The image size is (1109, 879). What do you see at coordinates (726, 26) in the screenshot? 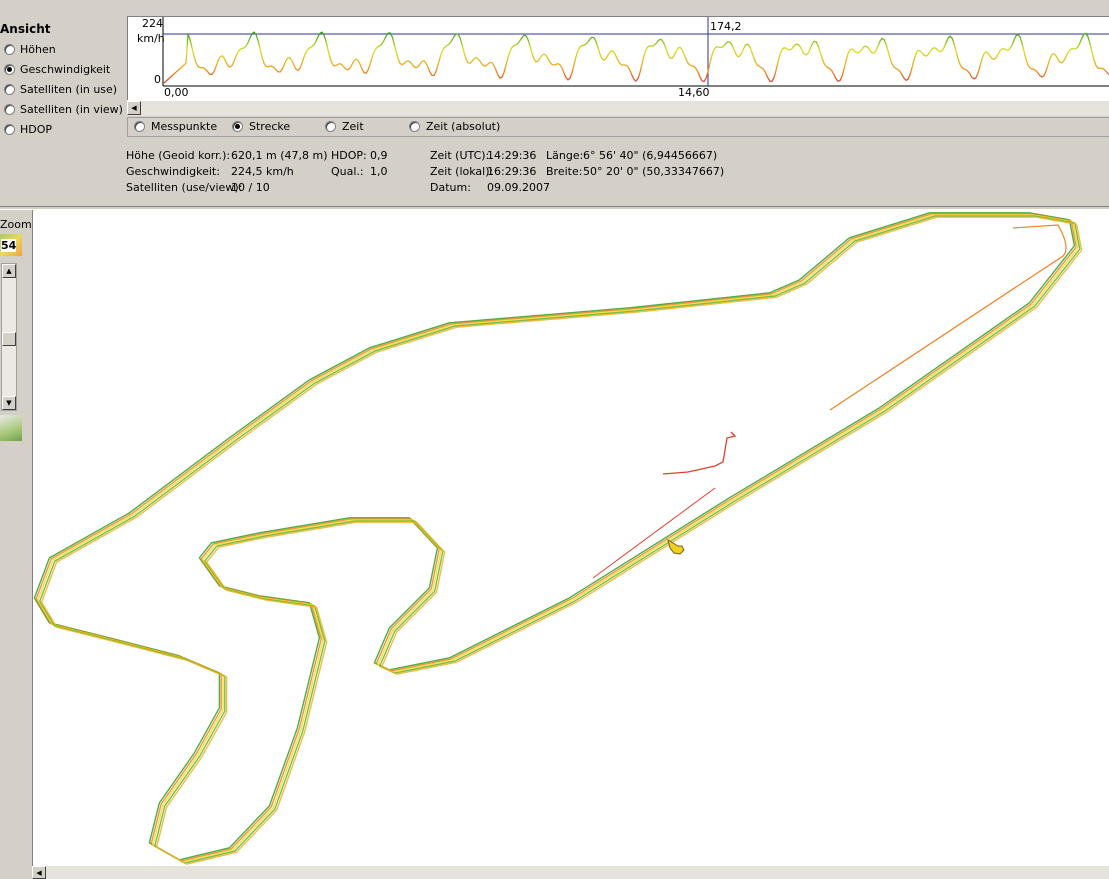
I see `cursor-value-label: 174,2` at bounding box center [726, 26].